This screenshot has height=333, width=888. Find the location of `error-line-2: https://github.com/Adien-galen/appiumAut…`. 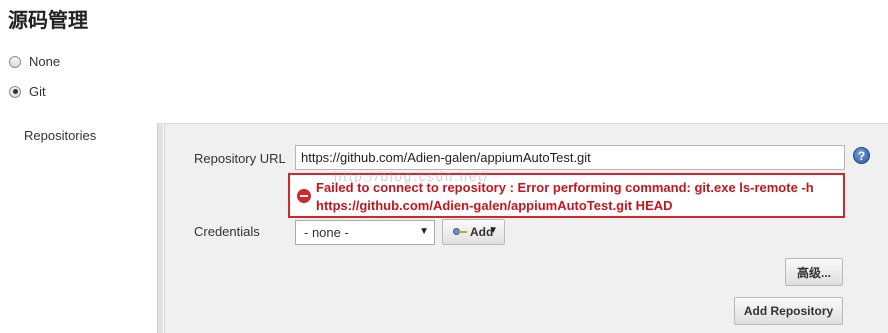

error-line-2: https://github.com/Adien-galen/appiumAut… is located at coordinates (494, 205).